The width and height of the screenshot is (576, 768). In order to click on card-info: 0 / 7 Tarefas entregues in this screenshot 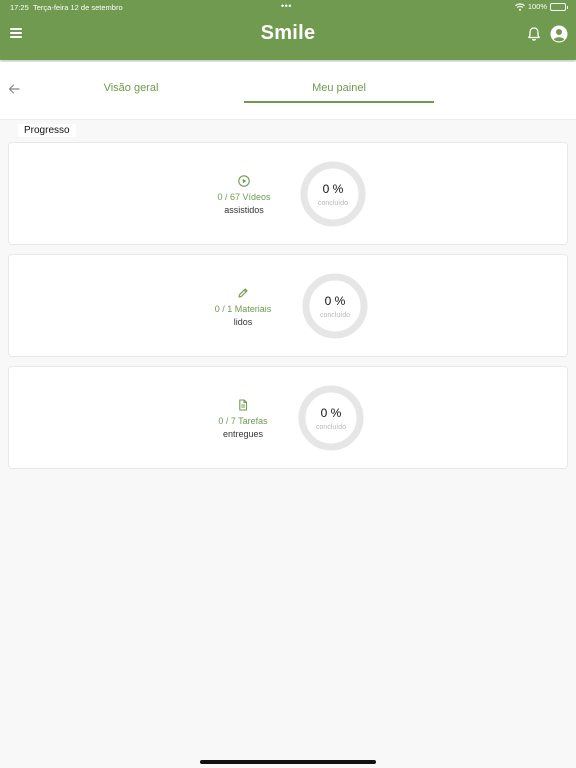, I will do `click(243, 420)`.